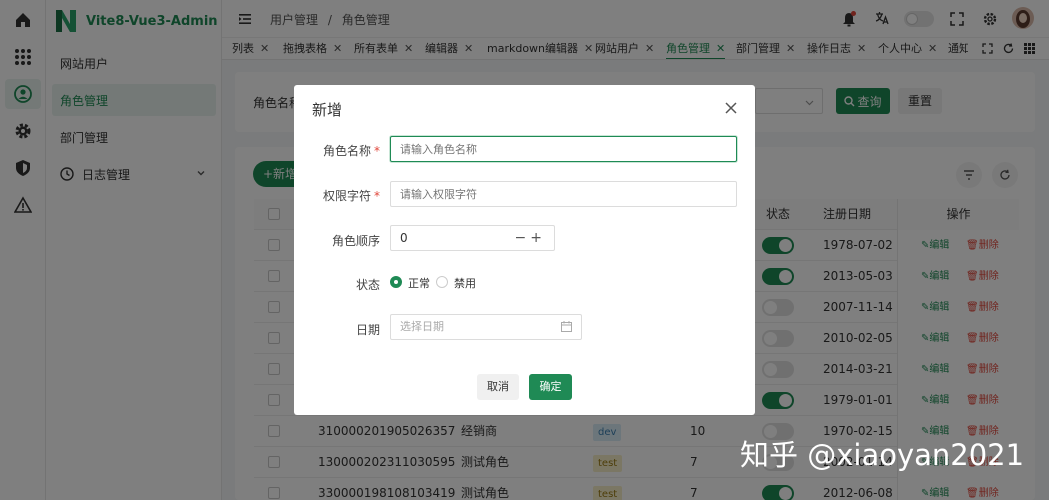 This screenshot has width=1049, height=500. Describe the element at coordinates (498, 387) in the screenshot. I see `cancel-button: 取消` at that location.